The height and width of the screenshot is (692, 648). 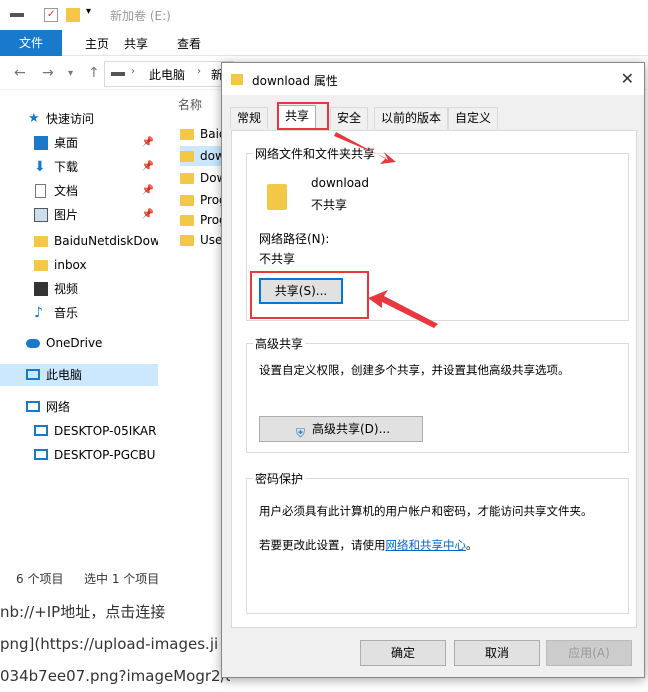 What do you see at coordinates (403, 653) in the screenshot?
I see `ok-button: 确定` at bounding box center [403, 653].